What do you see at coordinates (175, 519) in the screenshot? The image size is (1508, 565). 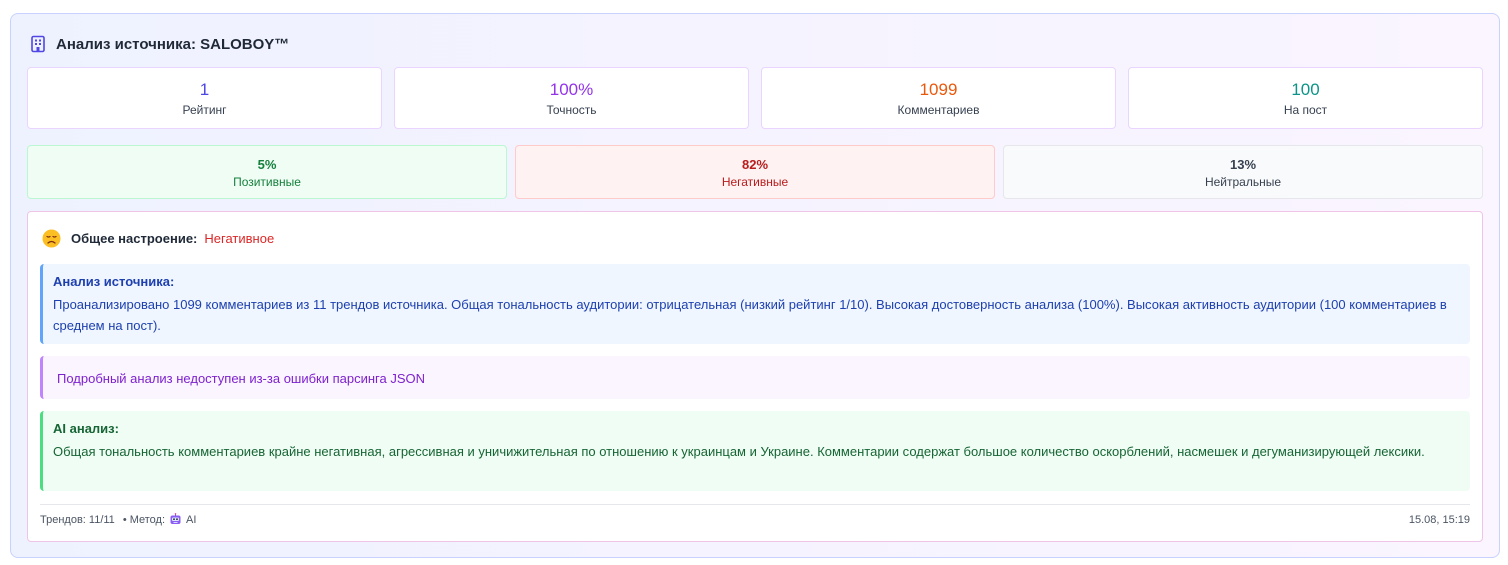 I see `robot-icon` at bounding box center [175, 519].